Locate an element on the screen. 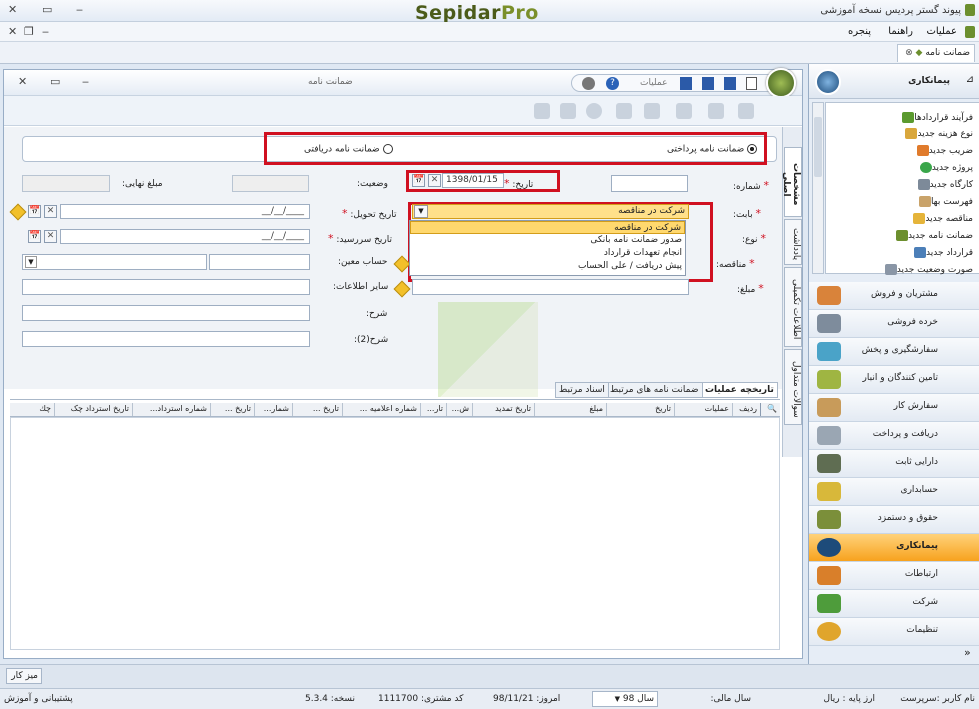 The image size is (979, 709). support-link: پشتیبانی و آموزش is located at coordinates (38, 699).